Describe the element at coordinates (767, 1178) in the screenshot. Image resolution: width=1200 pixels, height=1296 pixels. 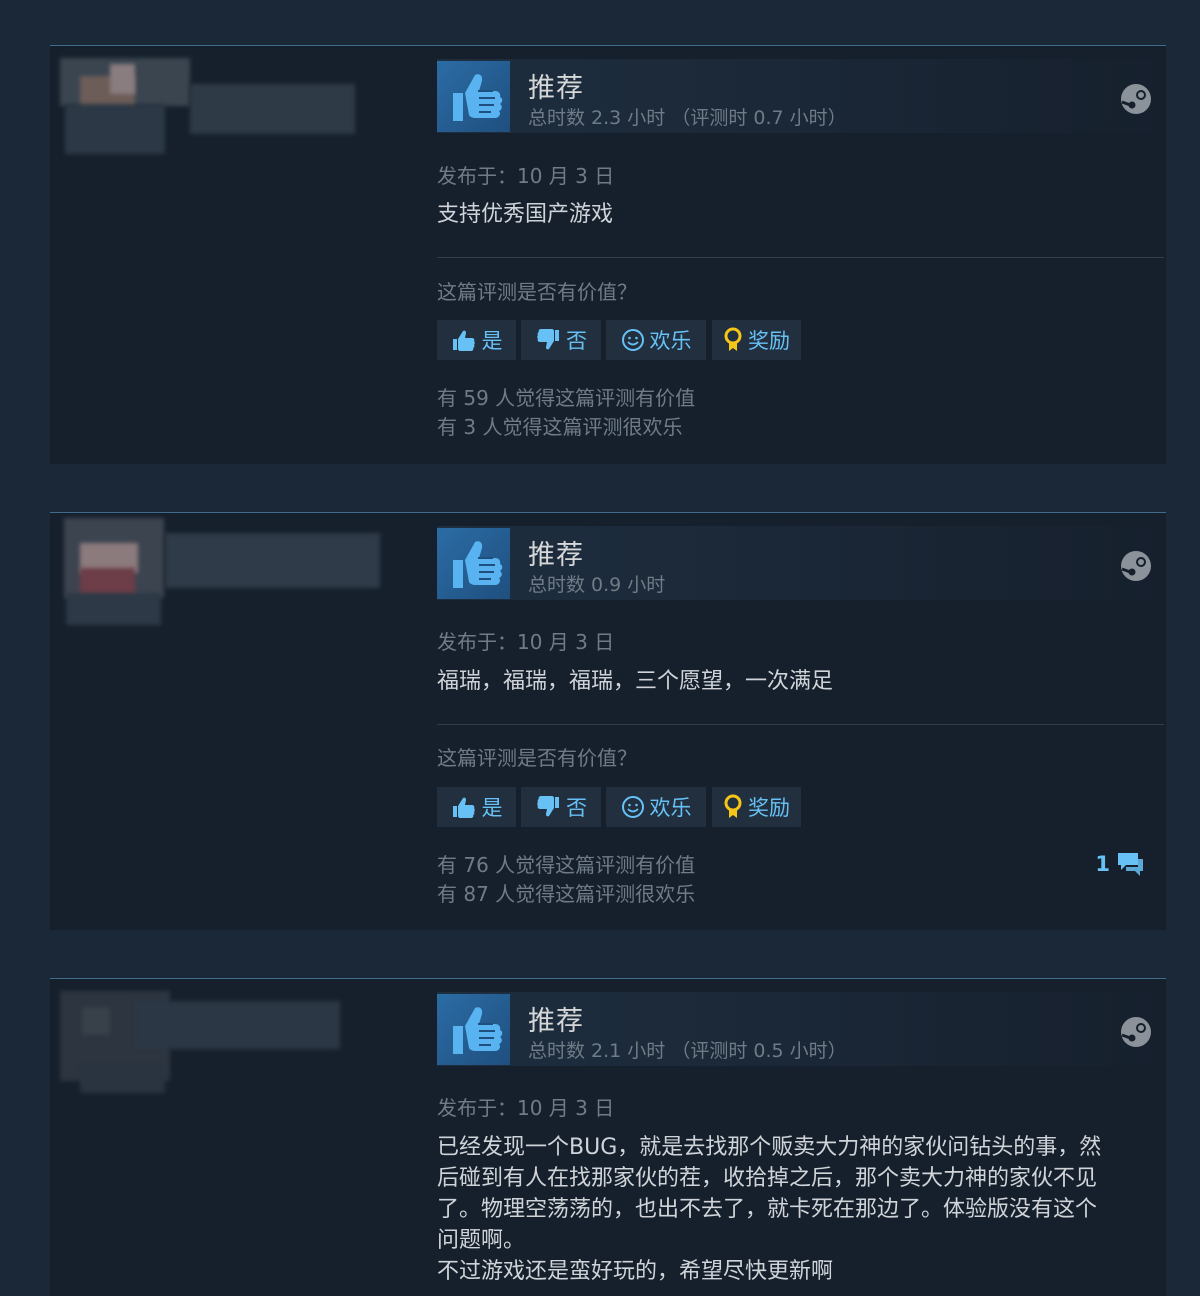
I see `review-content-line: 后碰到有人在找那家伙的茬，收拾掉之后，那个卖大力神的家伙不见` at that location.